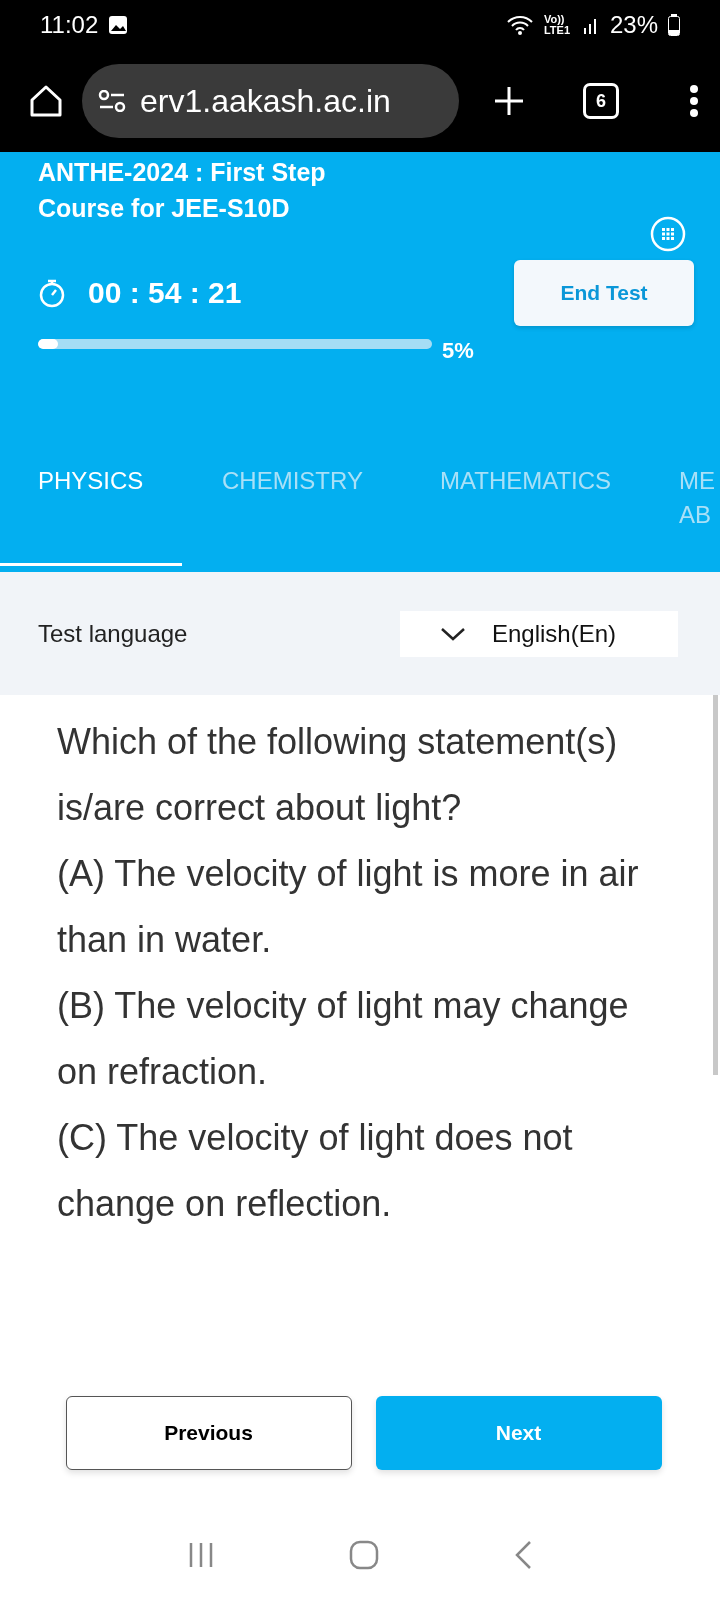 Image resolution: width=720 pixels, height=1600 pixels. Describe the element at coordinates (208, 1433) in the screenshot. I see `previous-button: Previous` at that location.